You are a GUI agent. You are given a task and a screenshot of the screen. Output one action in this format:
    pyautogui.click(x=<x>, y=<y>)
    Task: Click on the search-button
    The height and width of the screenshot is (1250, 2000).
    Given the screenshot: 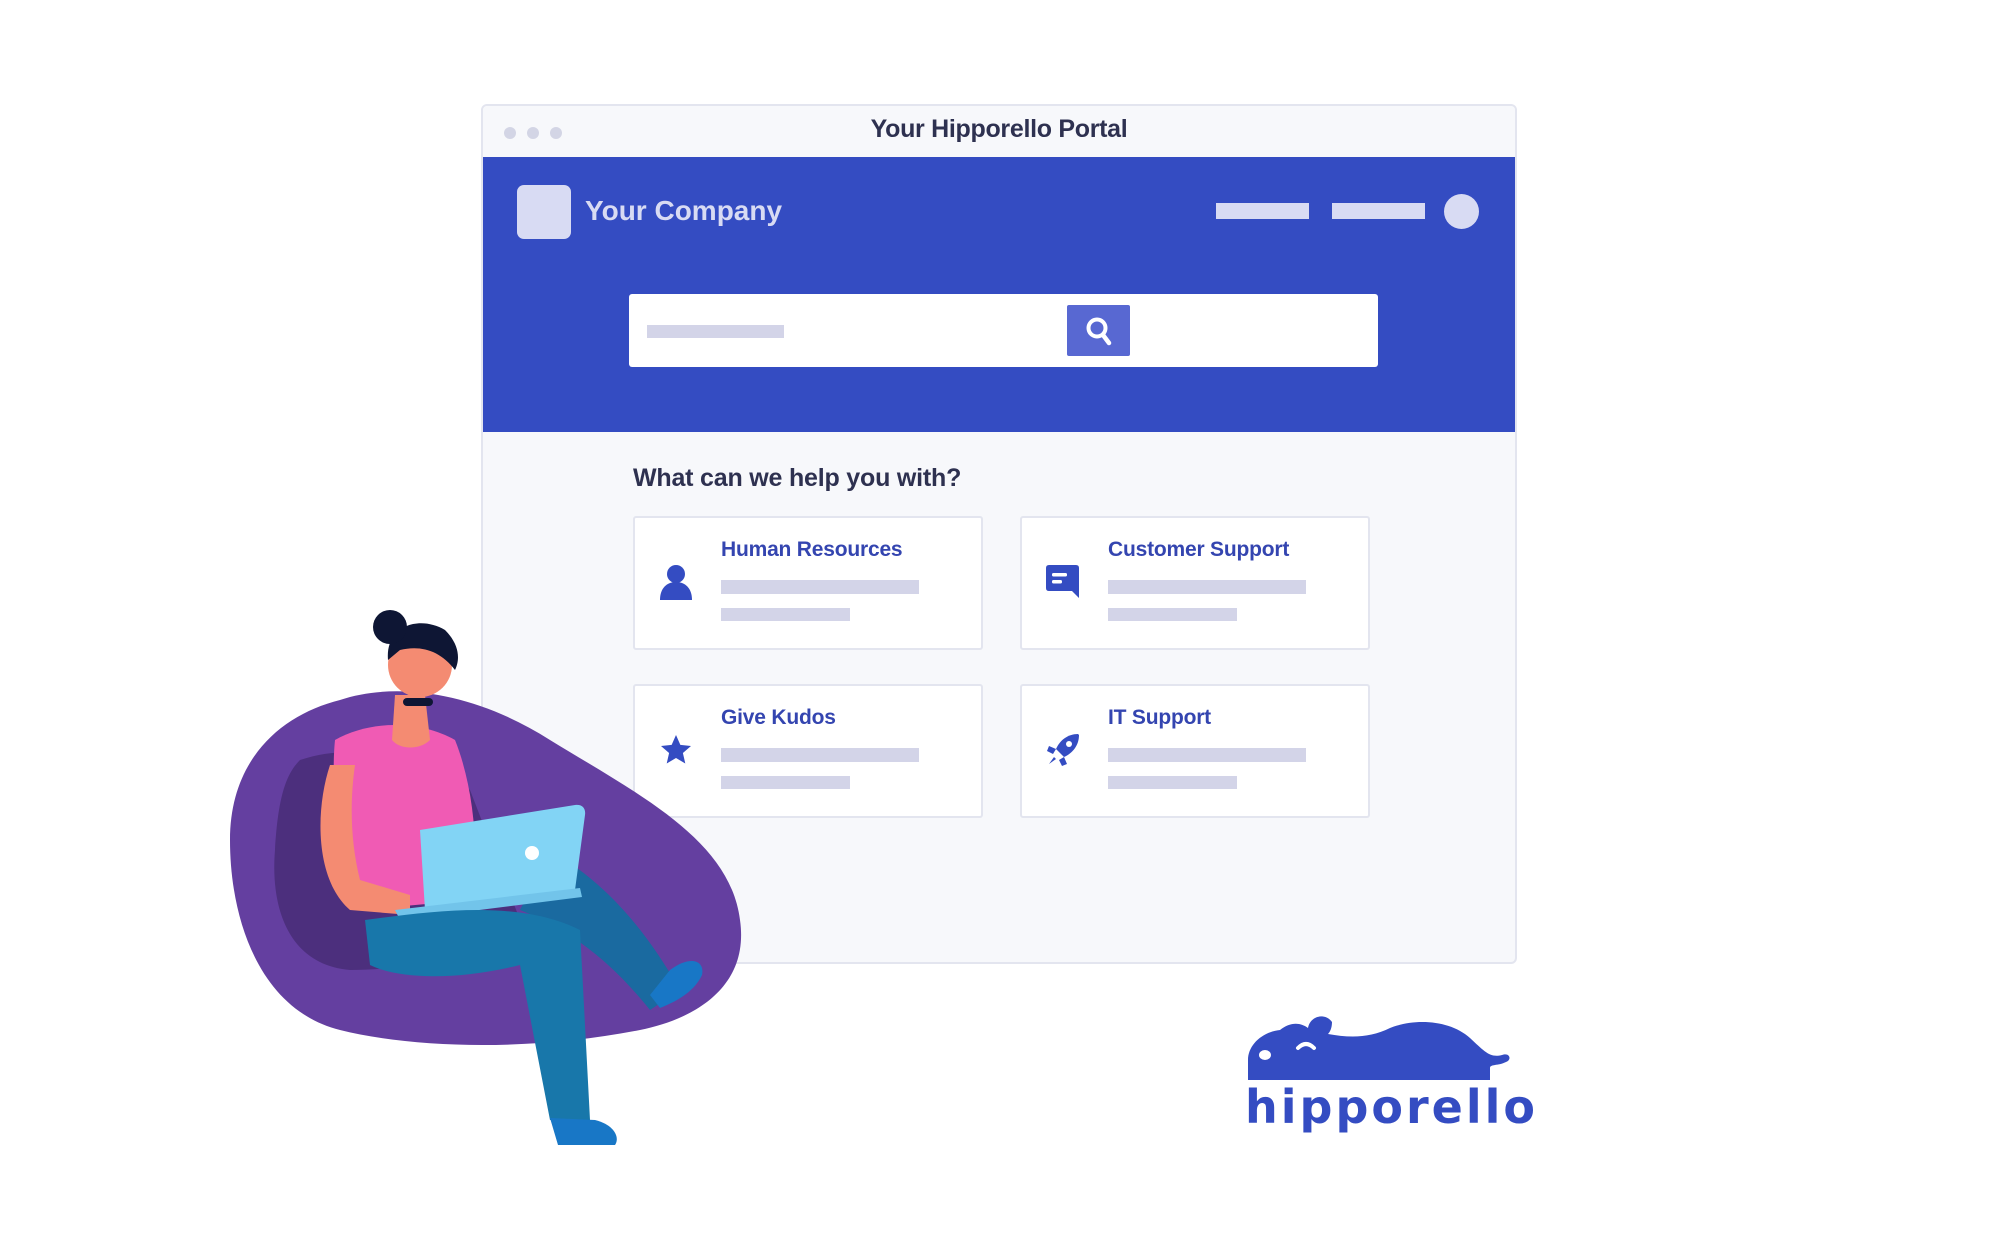 What is the action you would take?
    pyautogui.click(x=1098, y=330)
    